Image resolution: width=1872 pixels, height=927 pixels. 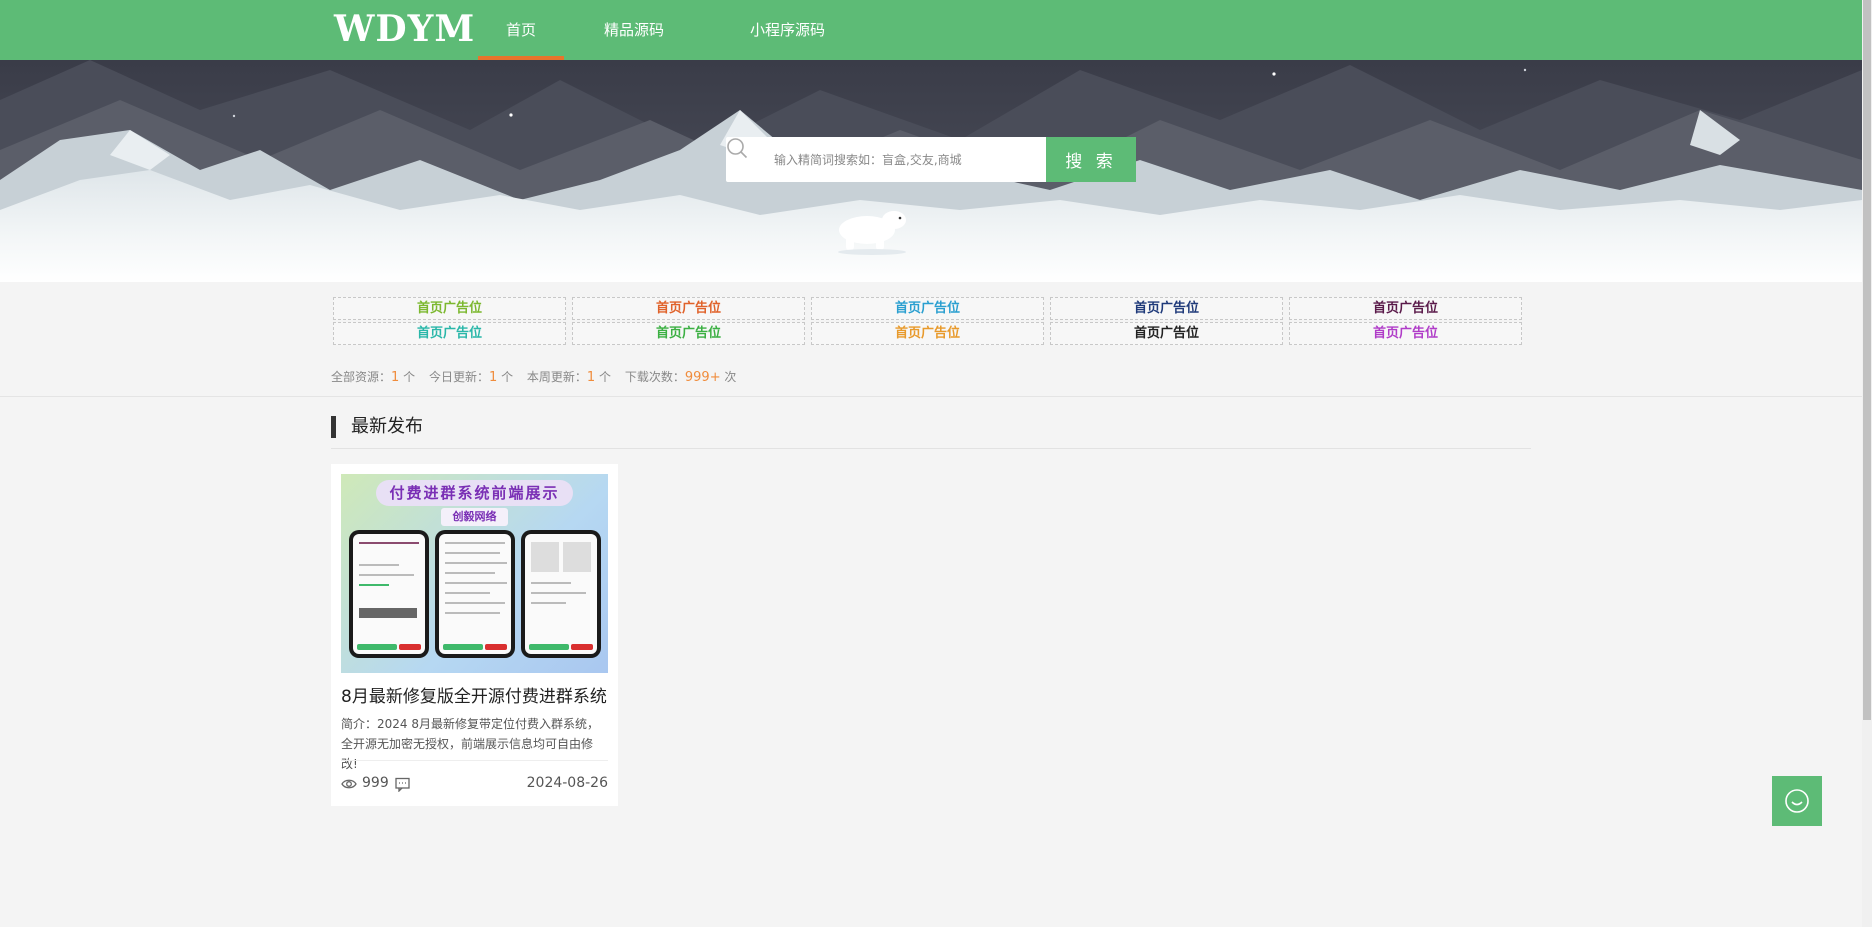 What do you see at coordinates (591, 377) in the screenshot?
I see `stat-week-value: 1` at bounding box center [591, 377].